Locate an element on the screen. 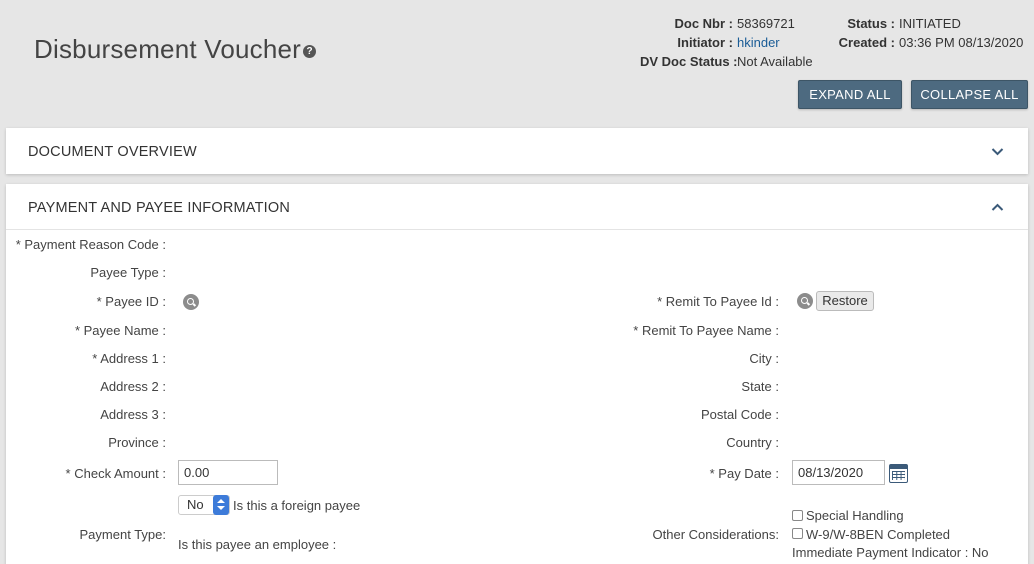  initiator-link: hkinder is located at coordinates (758, 42).